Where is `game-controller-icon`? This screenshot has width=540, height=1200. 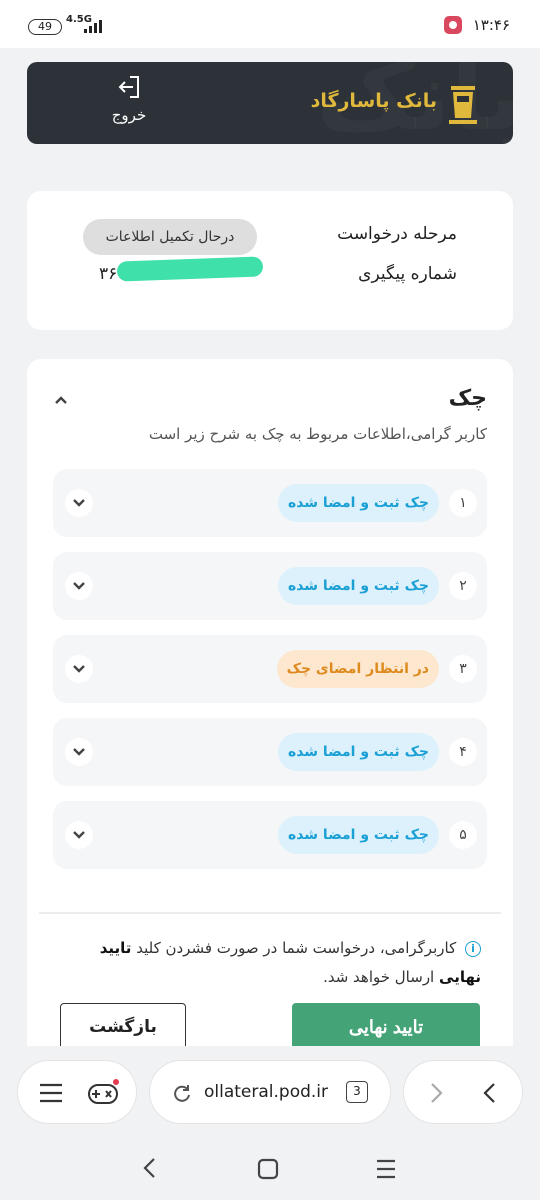 game-controller-icon is located at coordinates (103, 1093).